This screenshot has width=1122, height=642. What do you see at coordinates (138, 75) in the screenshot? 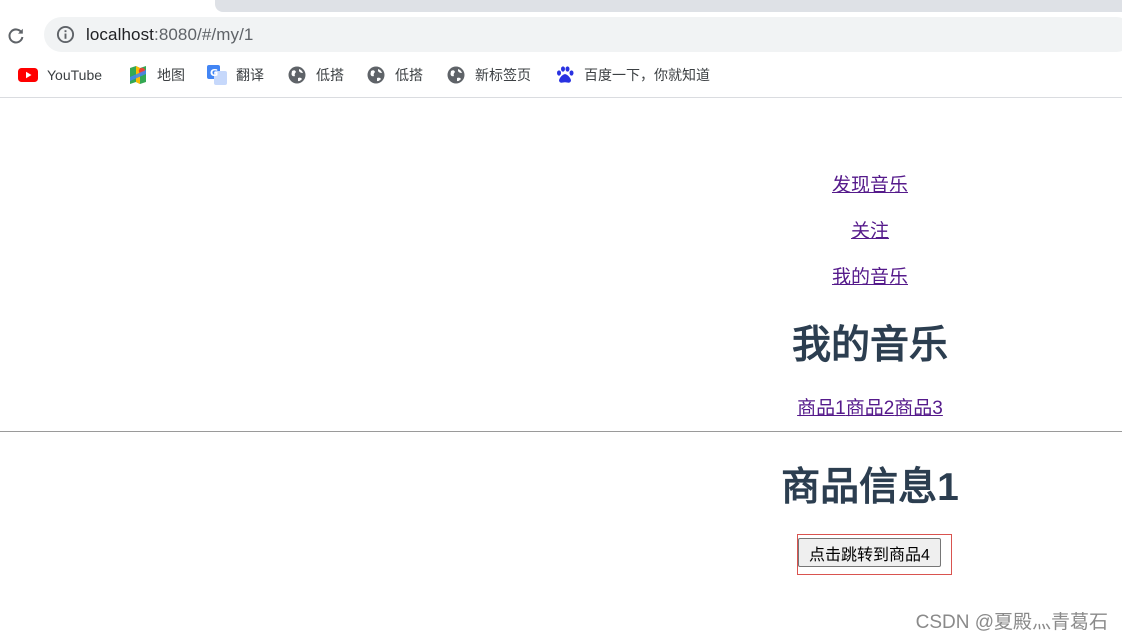
I see `maps-icon` at bounding box center [138, 75].